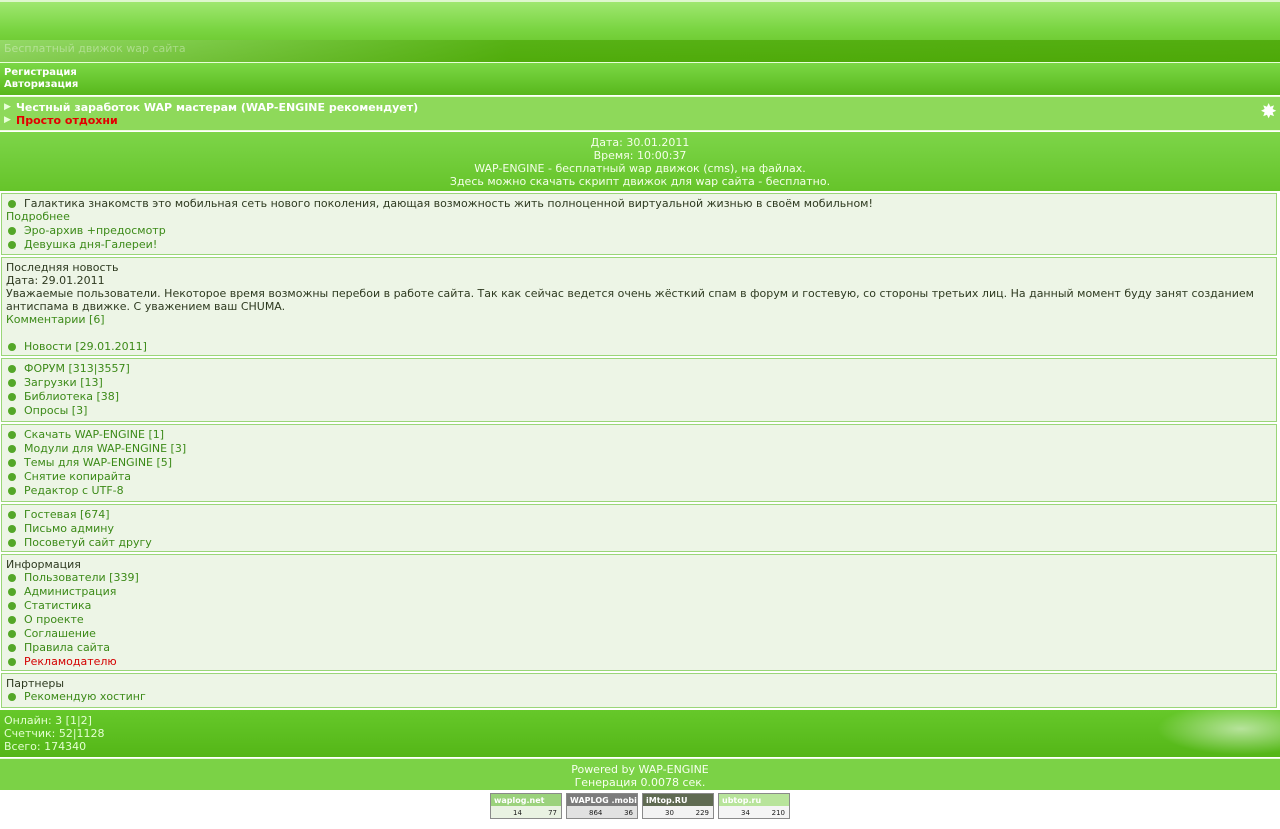  Describe the element at coordinates (63, 383) in the screenshot. I see `downloads-link: Загрузки [13]` at that location.